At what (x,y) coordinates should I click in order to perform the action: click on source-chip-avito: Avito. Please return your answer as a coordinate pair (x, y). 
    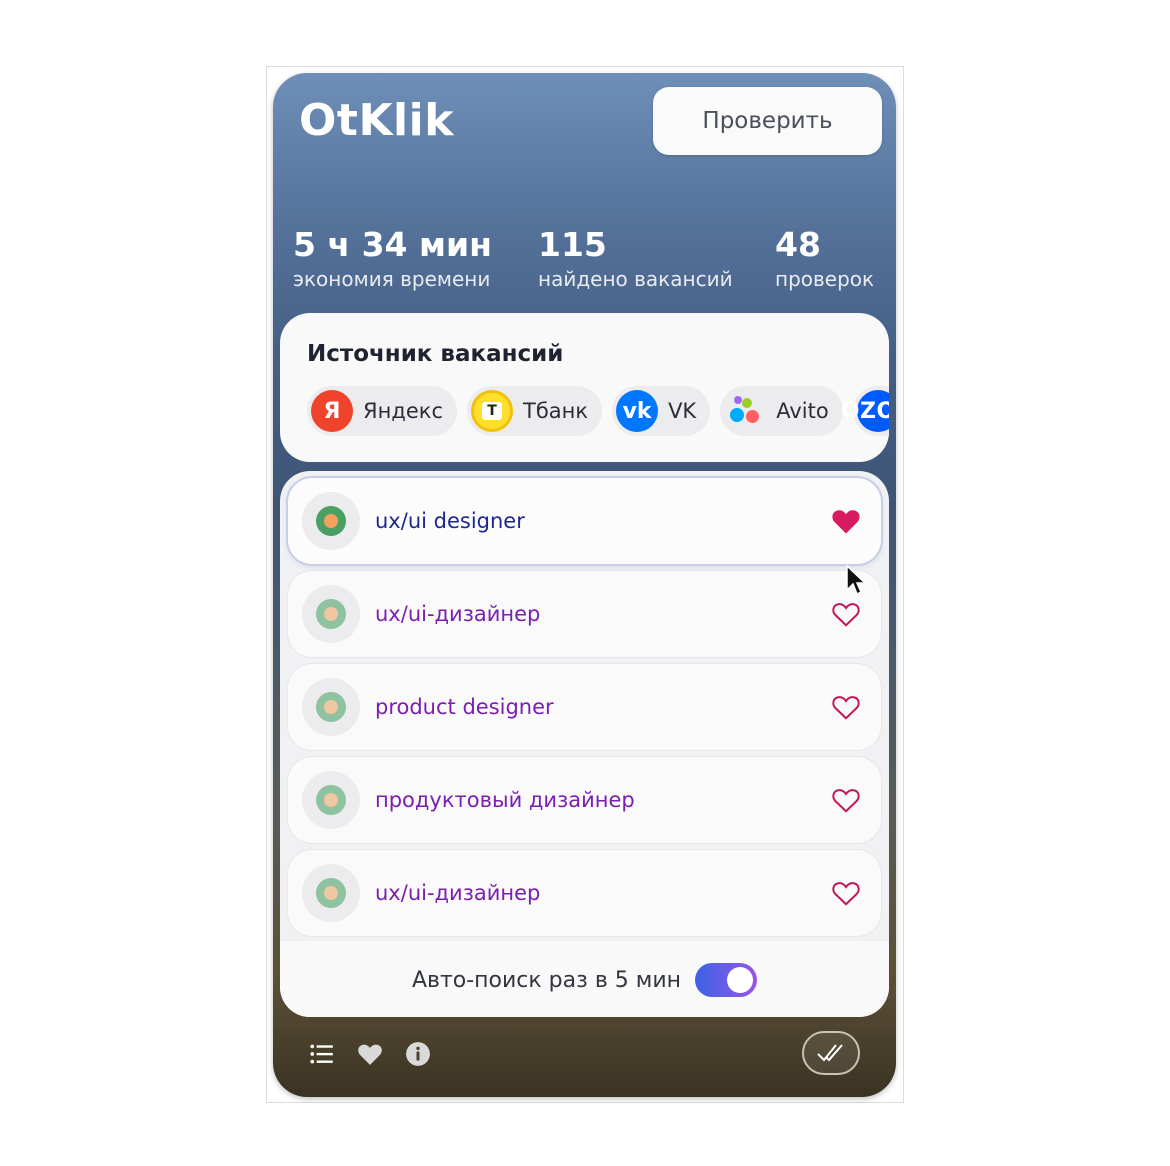
    Looking at the image, I should click on (781, 411).